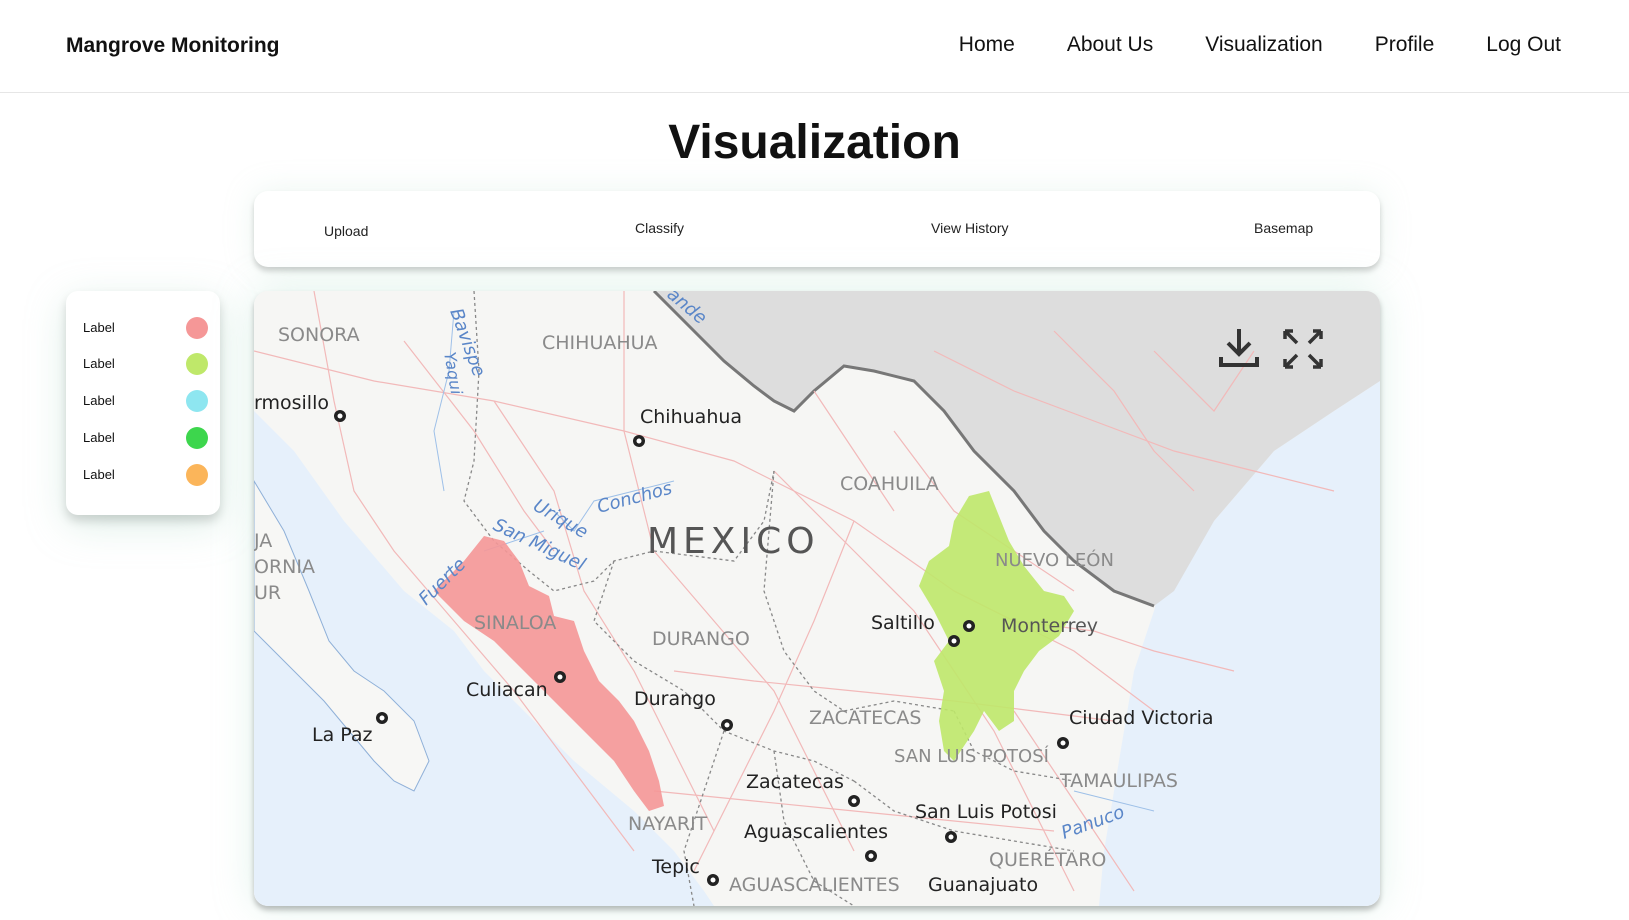 The image size is (1629, 920). Describe the element at coordinates (733, 541) in the screenshot. I see `country-label: MEXICO` at that location.